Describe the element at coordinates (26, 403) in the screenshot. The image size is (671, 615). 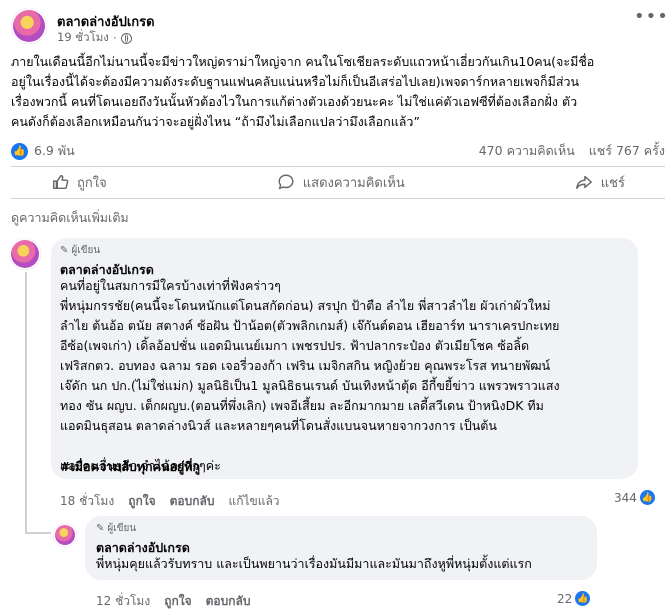
I see `thread-line` at that location.